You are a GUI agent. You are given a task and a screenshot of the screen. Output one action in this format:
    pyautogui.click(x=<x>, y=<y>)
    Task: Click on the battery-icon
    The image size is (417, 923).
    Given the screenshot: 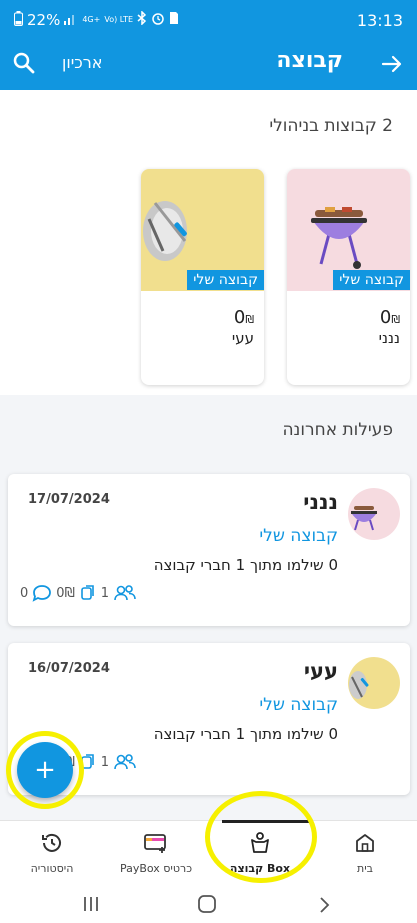 What is the action you would take?
    pyautogui.click(x=18, y=20)
    